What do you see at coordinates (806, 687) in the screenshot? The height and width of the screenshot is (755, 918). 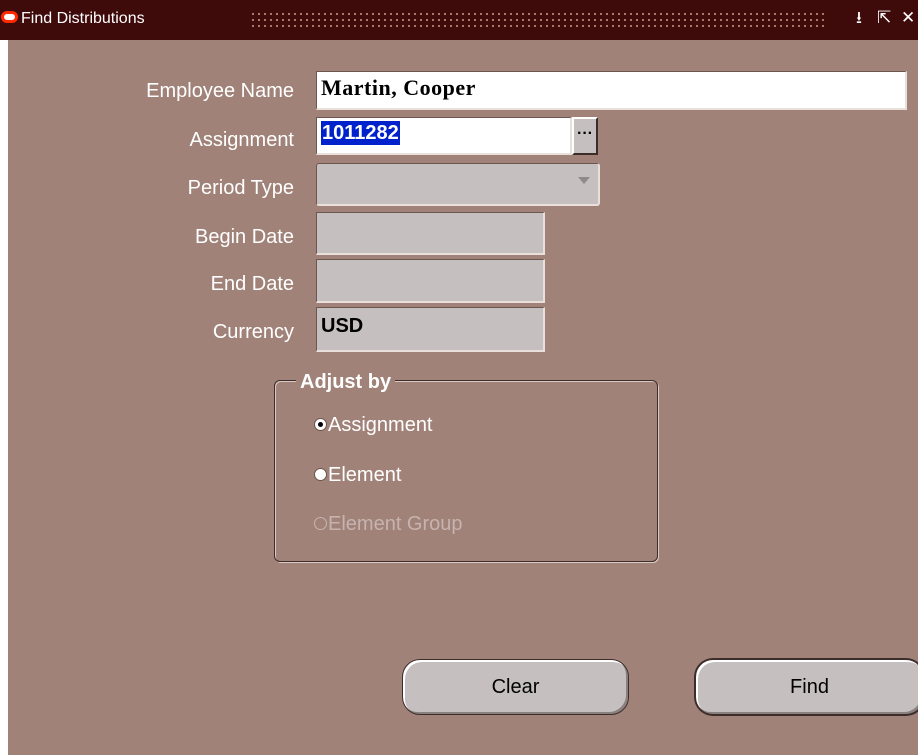 I see `find-button: Find` at bounding box center [806, 687].